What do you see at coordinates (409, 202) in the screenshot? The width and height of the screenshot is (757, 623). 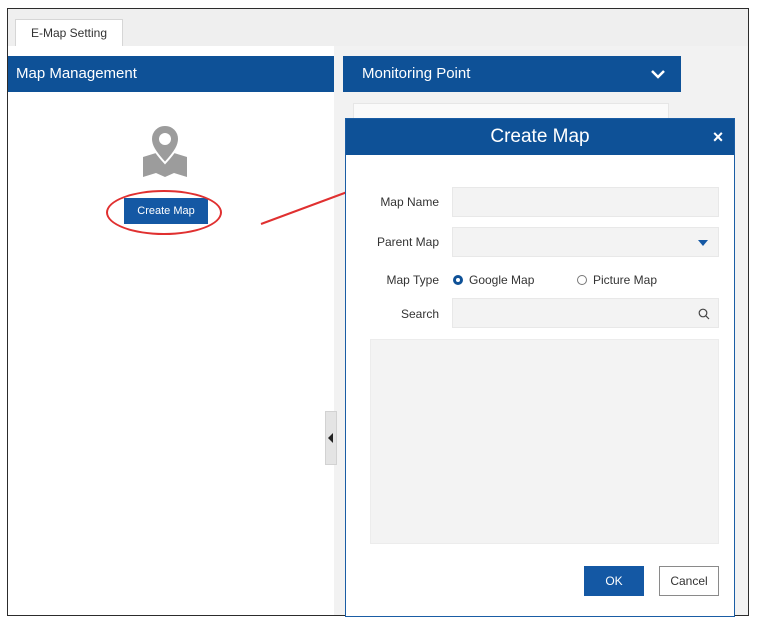 I see `map-name-label: Map Name` at bounding box center [409, 202].